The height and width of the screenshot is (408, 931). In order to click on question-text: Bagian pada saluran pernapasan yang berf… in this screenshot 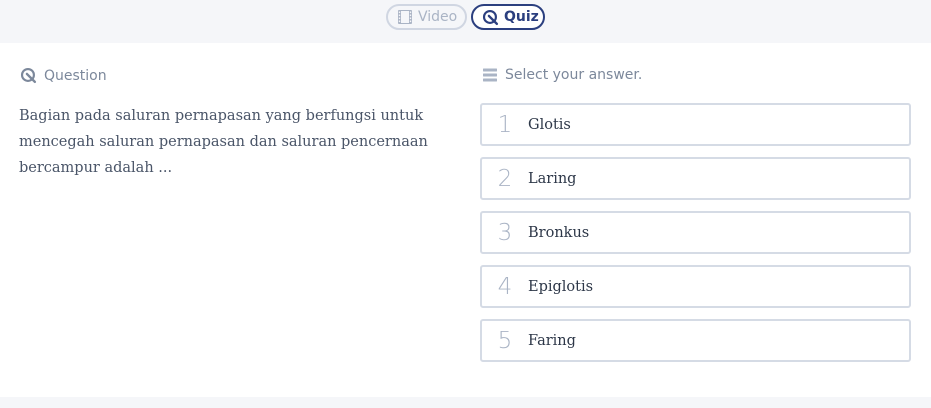, I will do `click(223, 142)`.